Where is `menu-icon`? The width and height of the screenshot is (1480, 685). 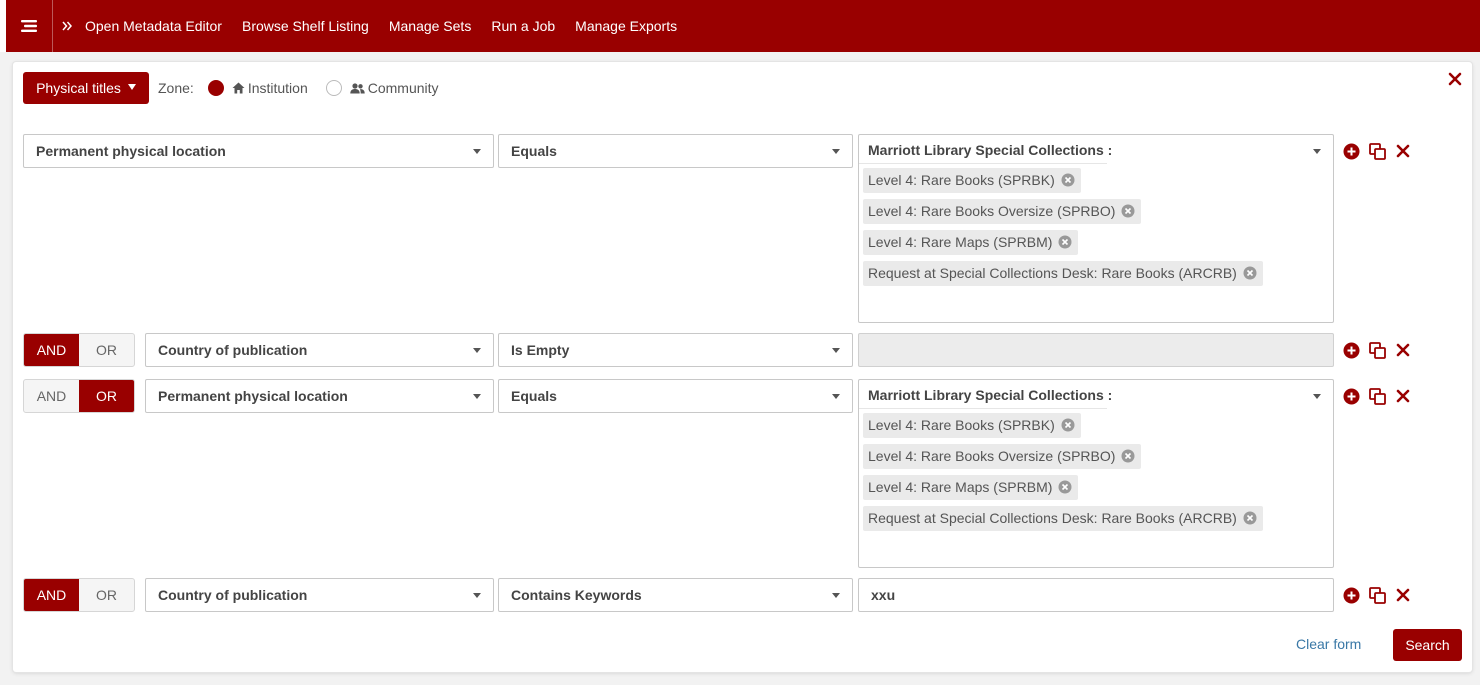
menu-icon is located at coordinates (29, 26).